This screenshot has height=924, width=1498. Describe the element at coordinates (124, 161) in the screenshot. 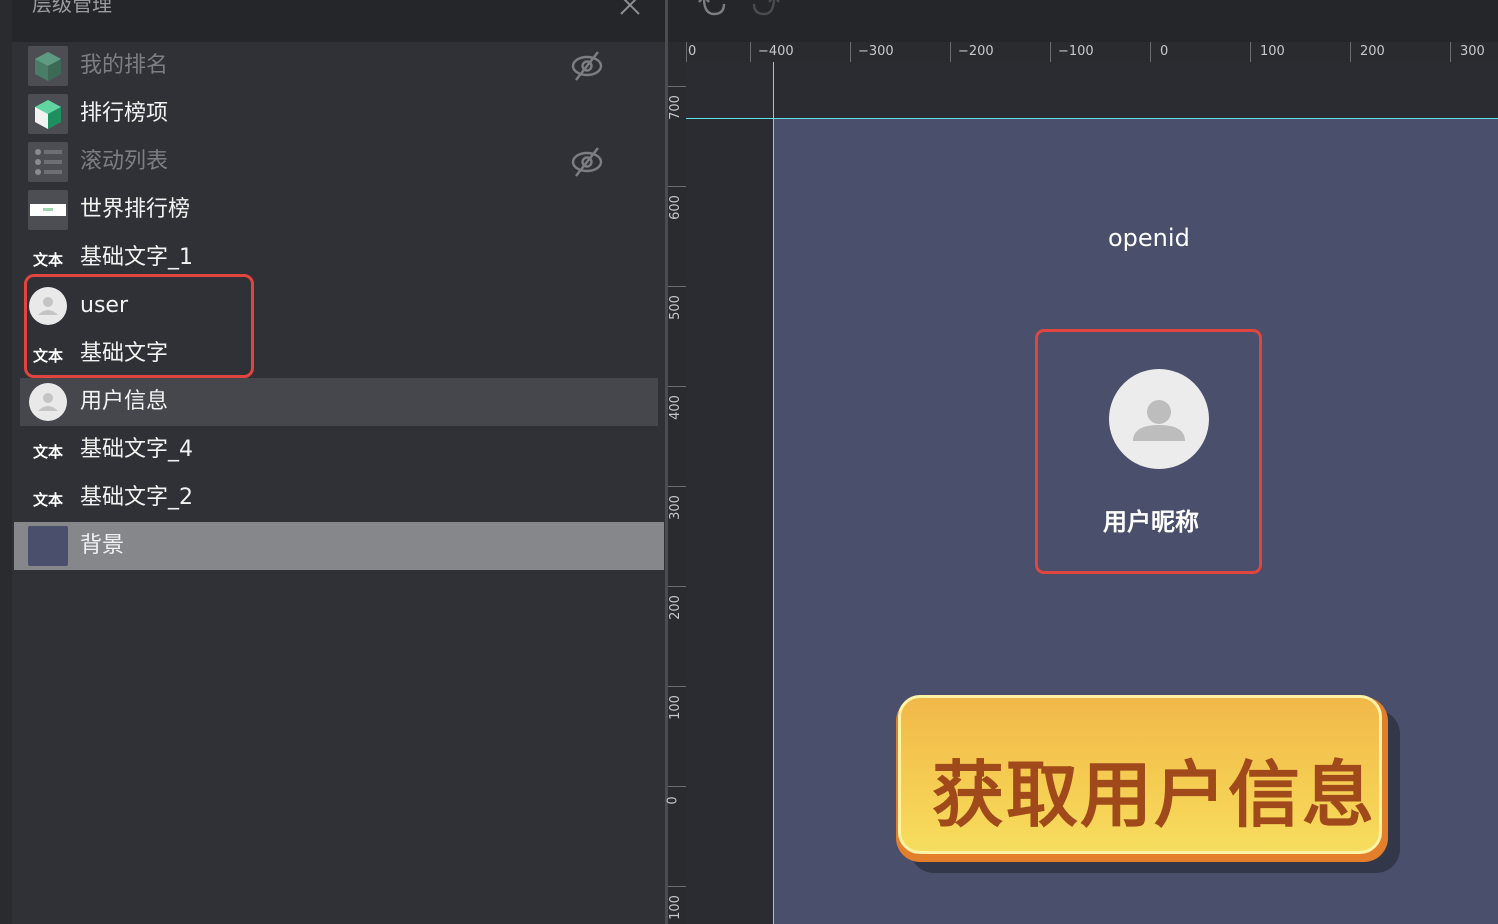

I see `layer-label: 滚动列表` at that location.